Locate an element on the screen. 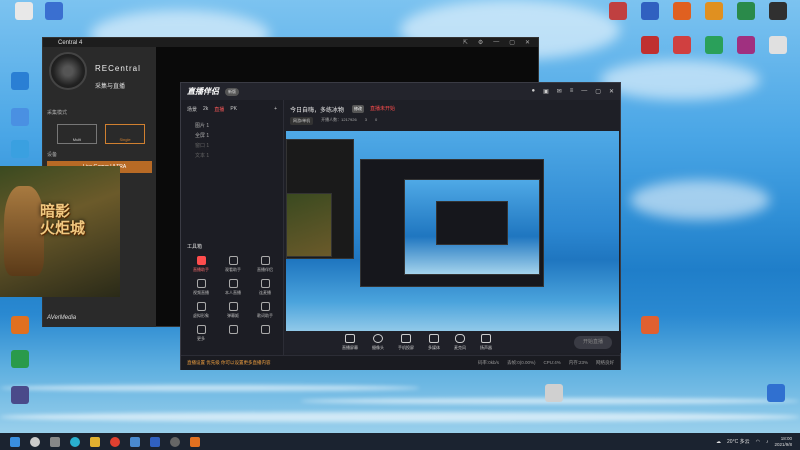  toolbox-item: 连麦播 is located at coordinates (265, 287).